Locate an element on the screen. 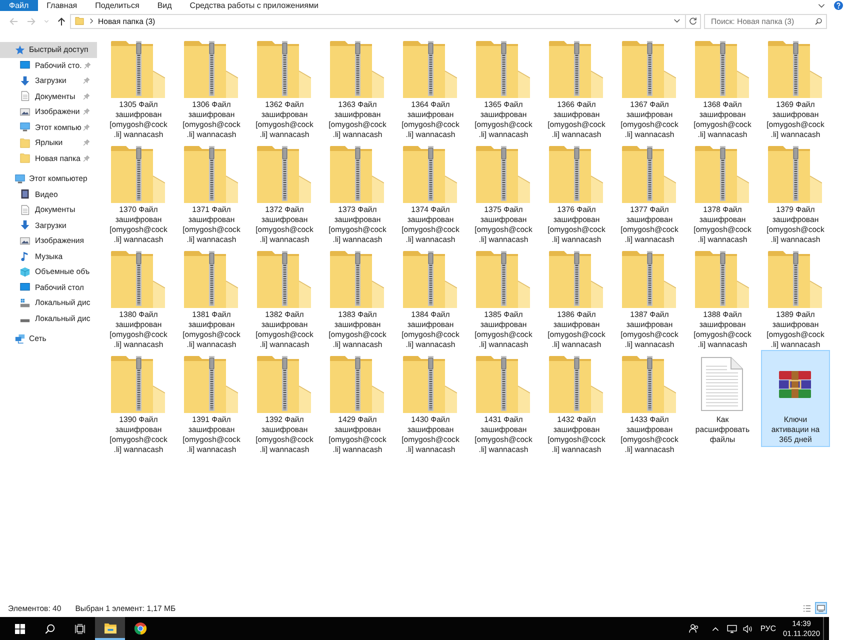  refresh-icon is located at coordinates (693, 21).